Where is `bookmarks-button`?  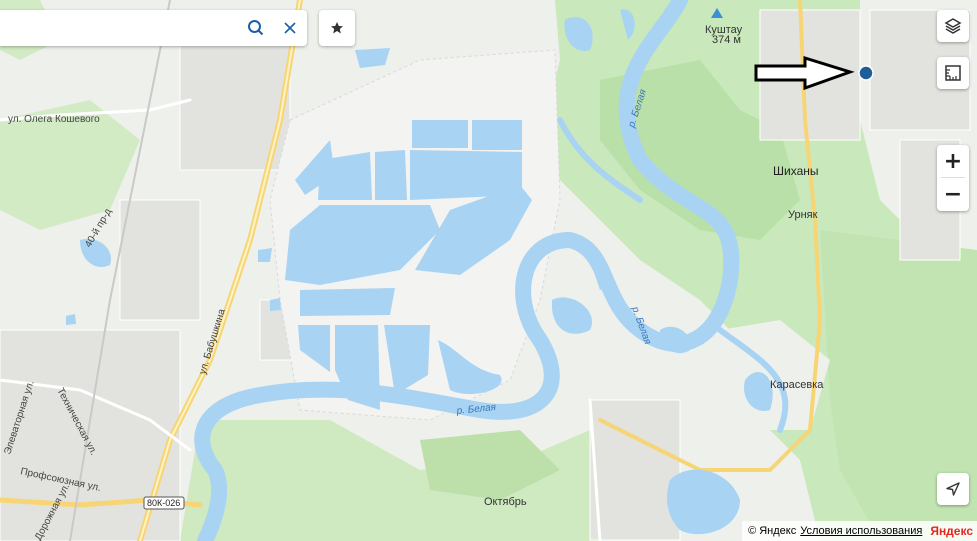 bookmarks-button is located at coordinates (337, 28).